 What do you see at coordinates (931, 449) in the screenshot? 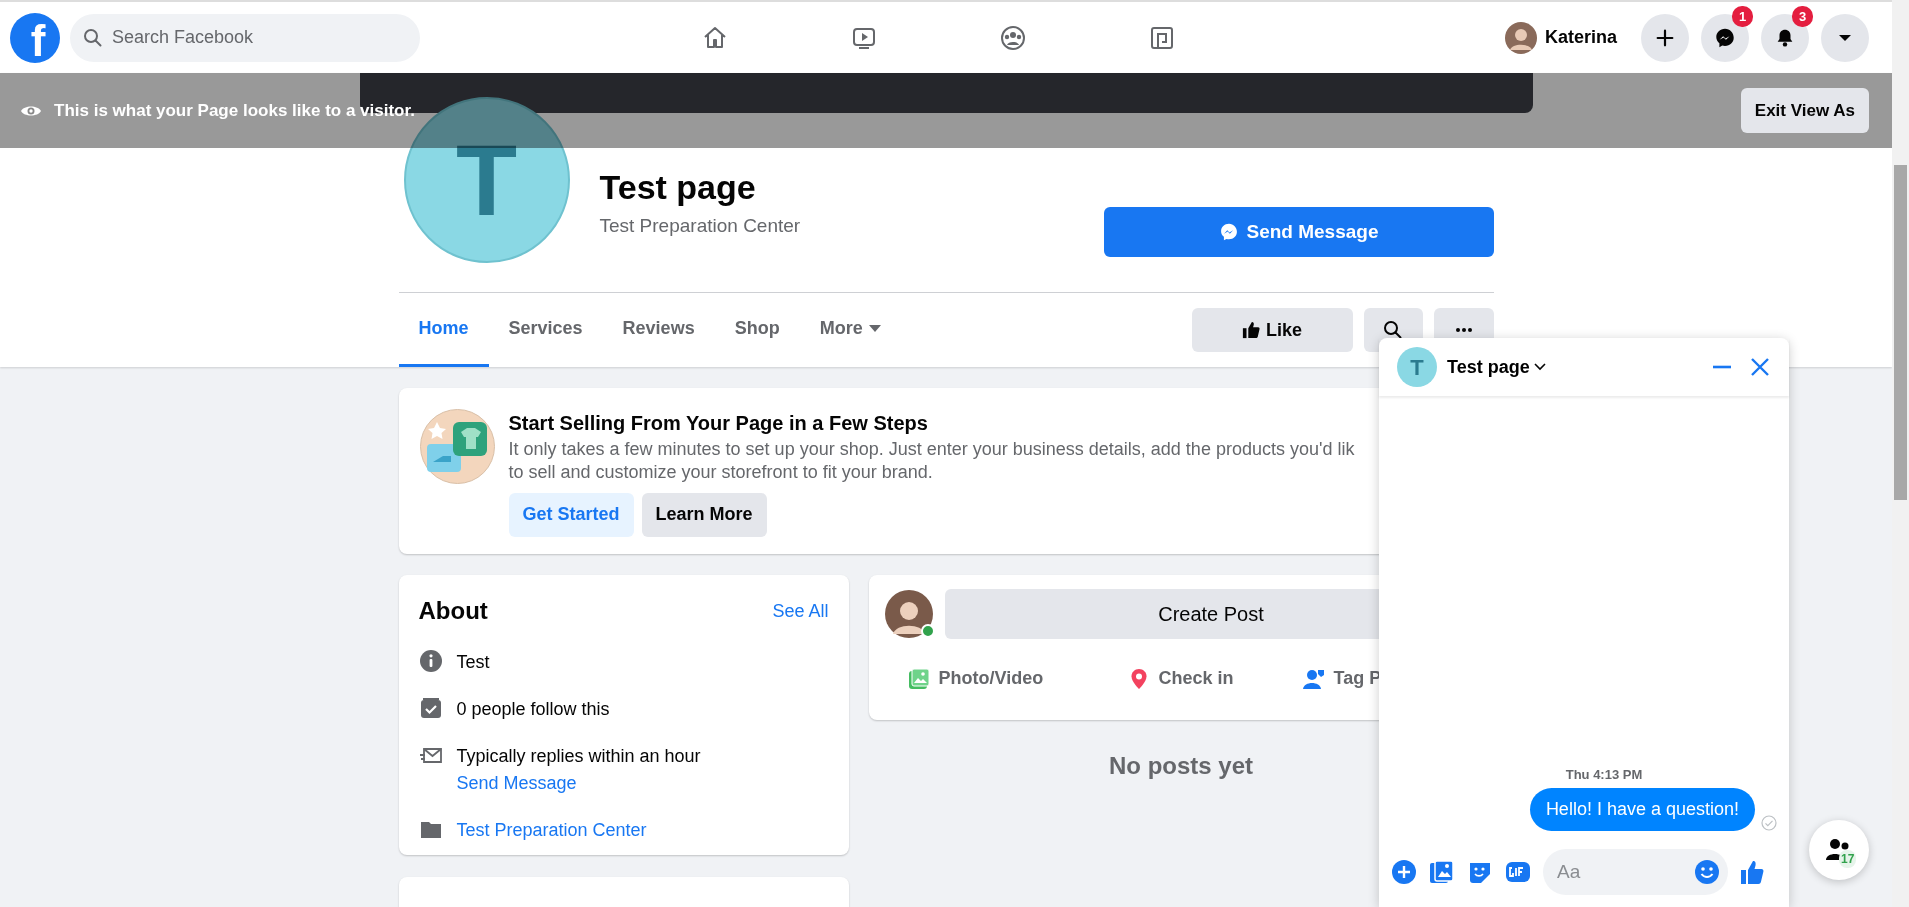
I see `promo-text: It only takes a few minutes to set up your shop. Just enter your business details, add the products you'd lik` at bounding box center [931, 449].